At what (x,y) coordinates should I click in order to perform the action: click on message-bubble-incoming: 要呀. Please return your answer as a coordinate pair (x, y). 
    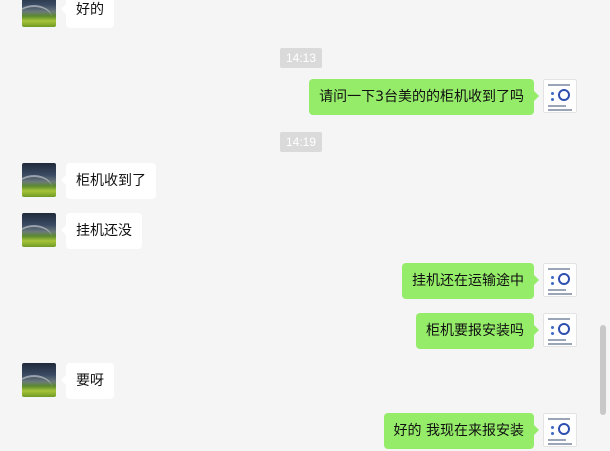
    Looking at the image, I should click on (87, 381).